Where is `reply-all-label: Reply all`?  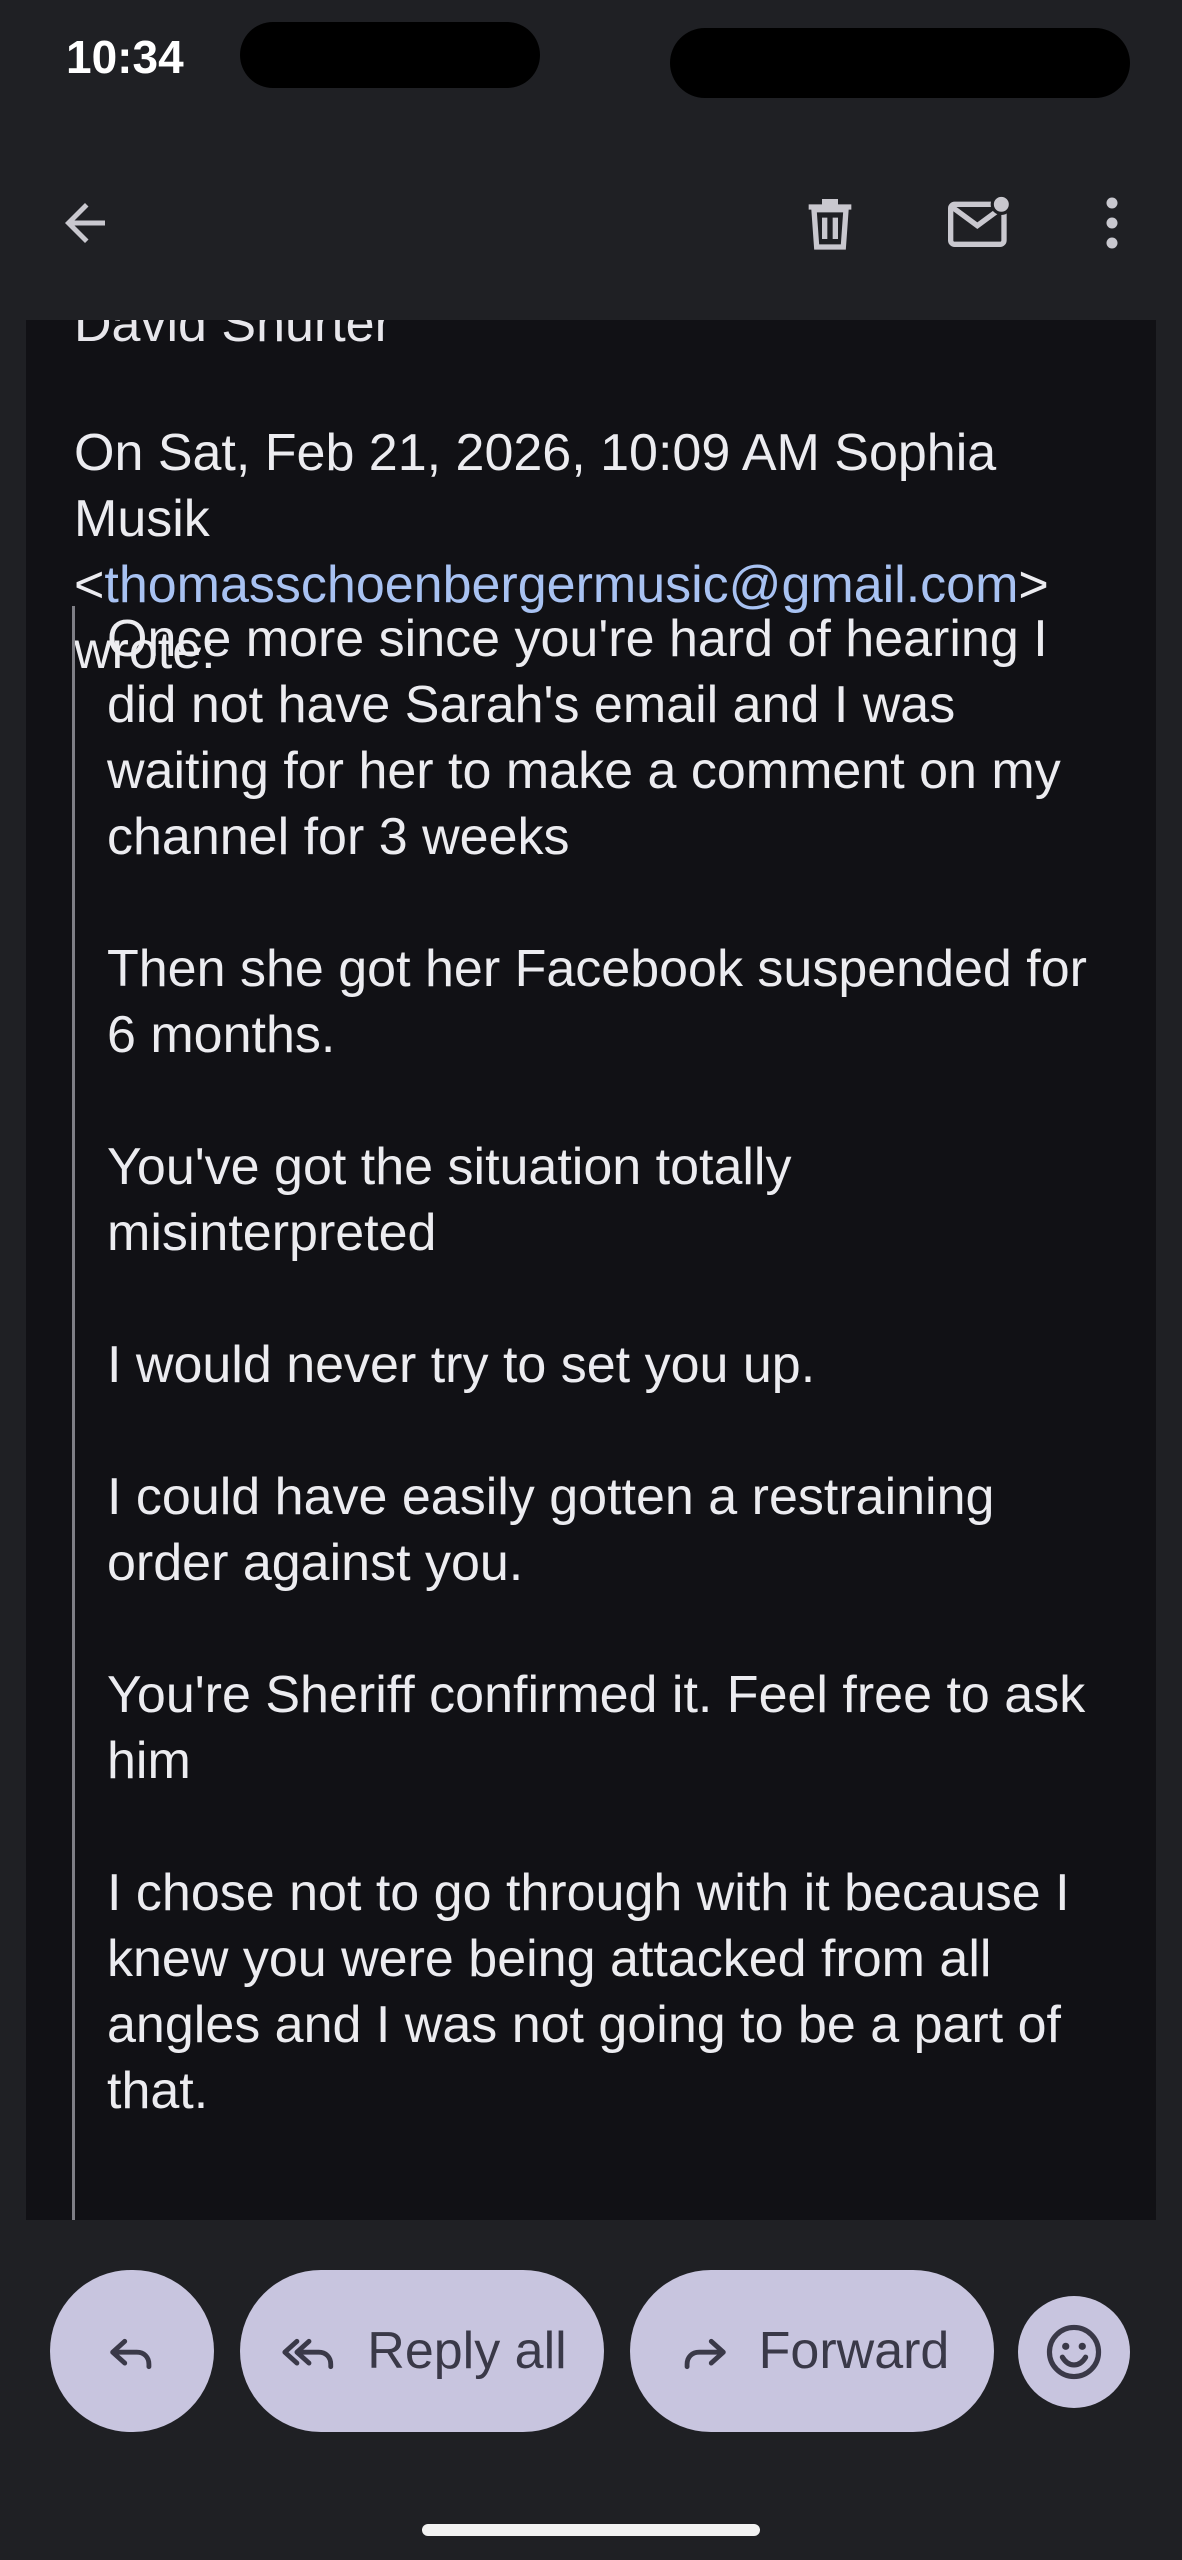 reply-all-label: Reply all is located at coordinates (467, 2351).